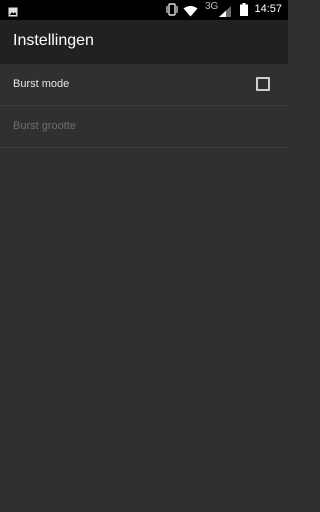 The width and height of the screenshot is (320, 512). What do you see at coordinates (144, 10) in the screenshot?
I see `status-bar: 3G 14:57` at bounding box center [144, 10].